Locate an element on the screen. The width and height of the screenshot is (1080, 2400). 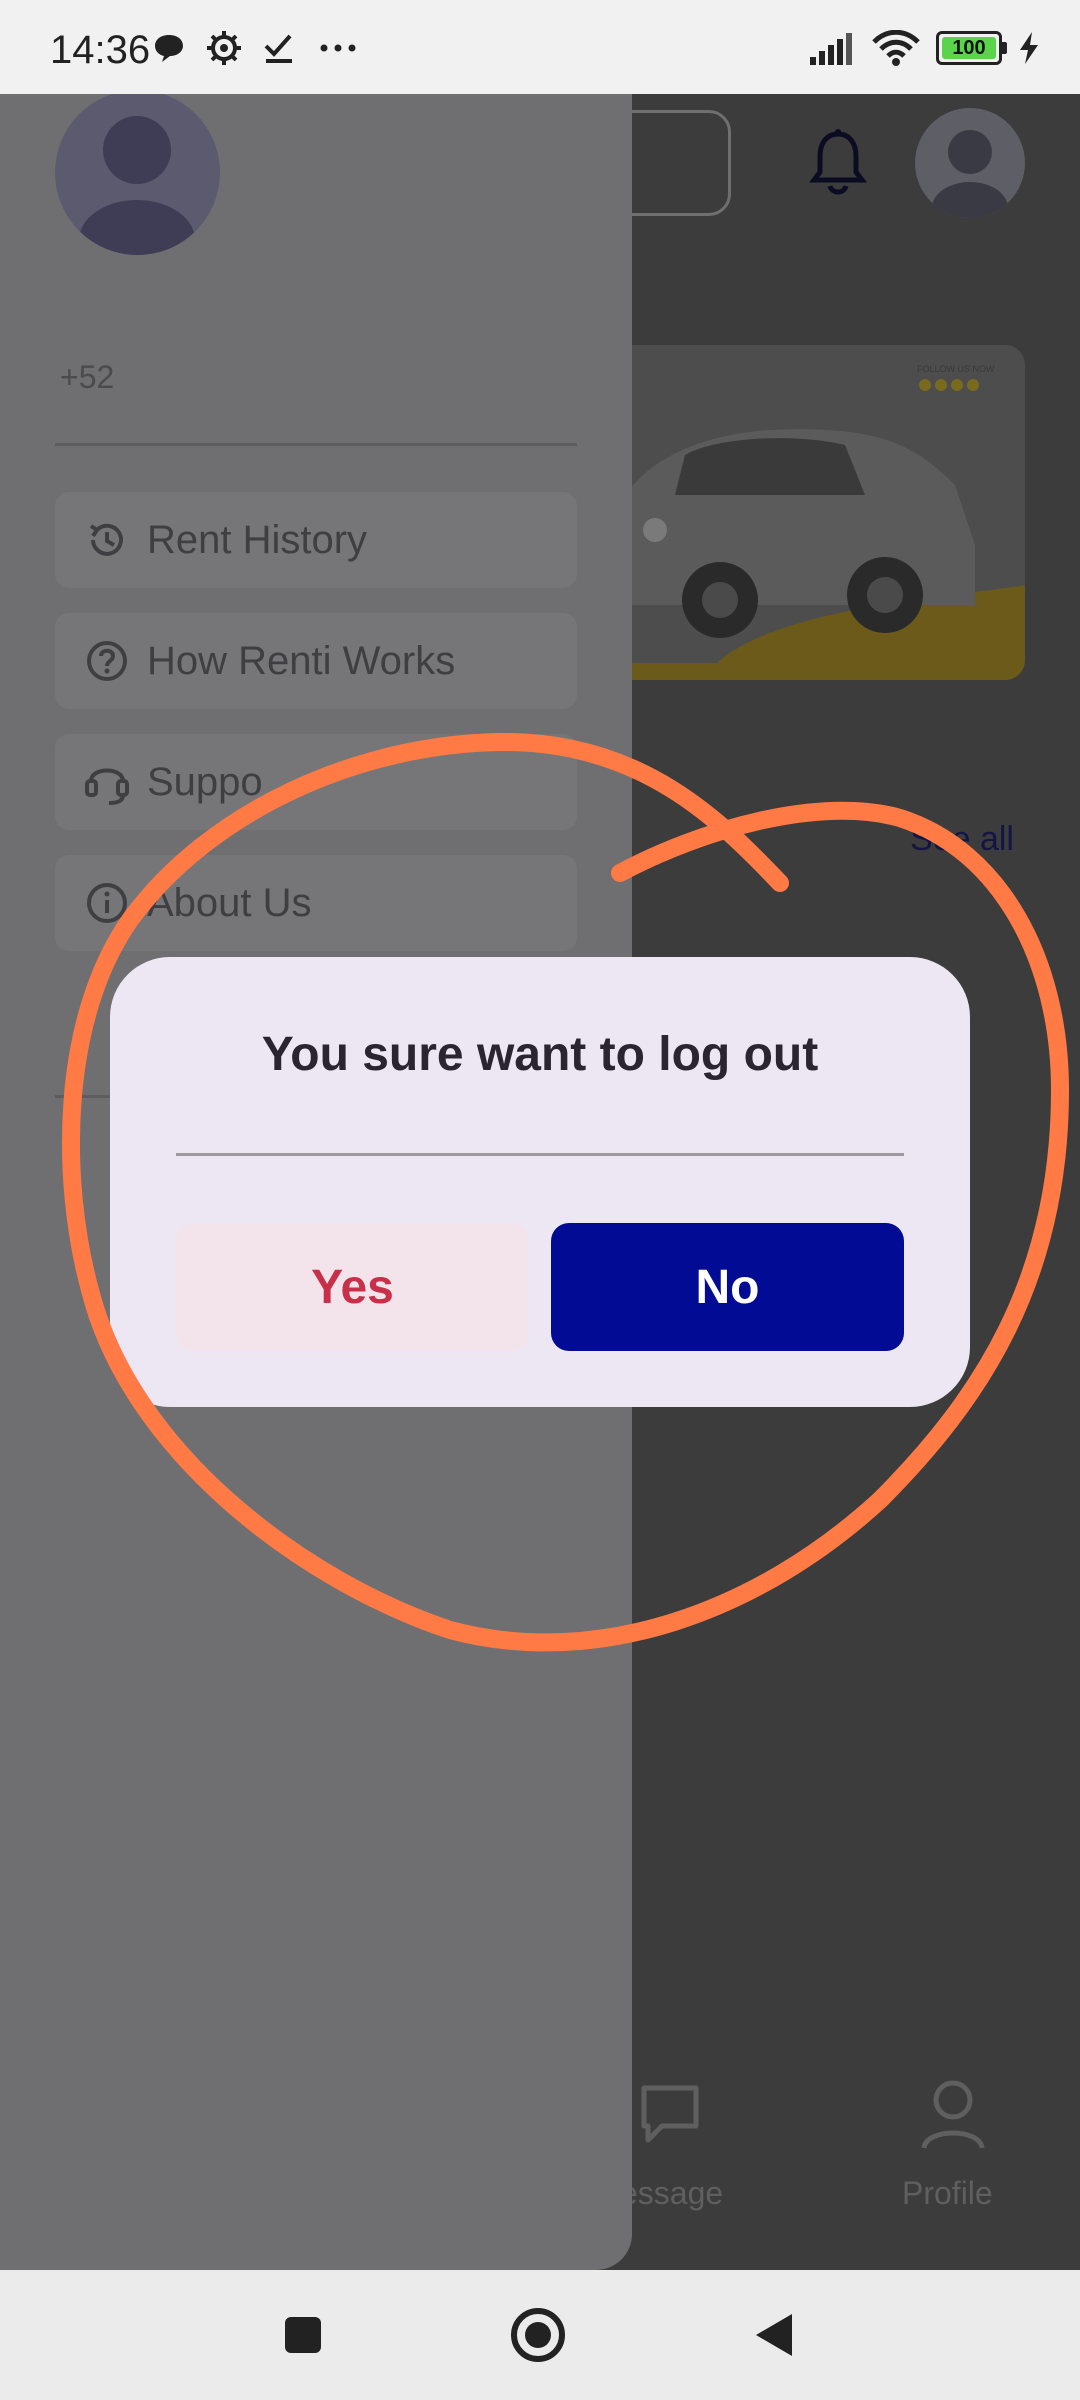
wifi-icon is located at coordinates (896, 48).